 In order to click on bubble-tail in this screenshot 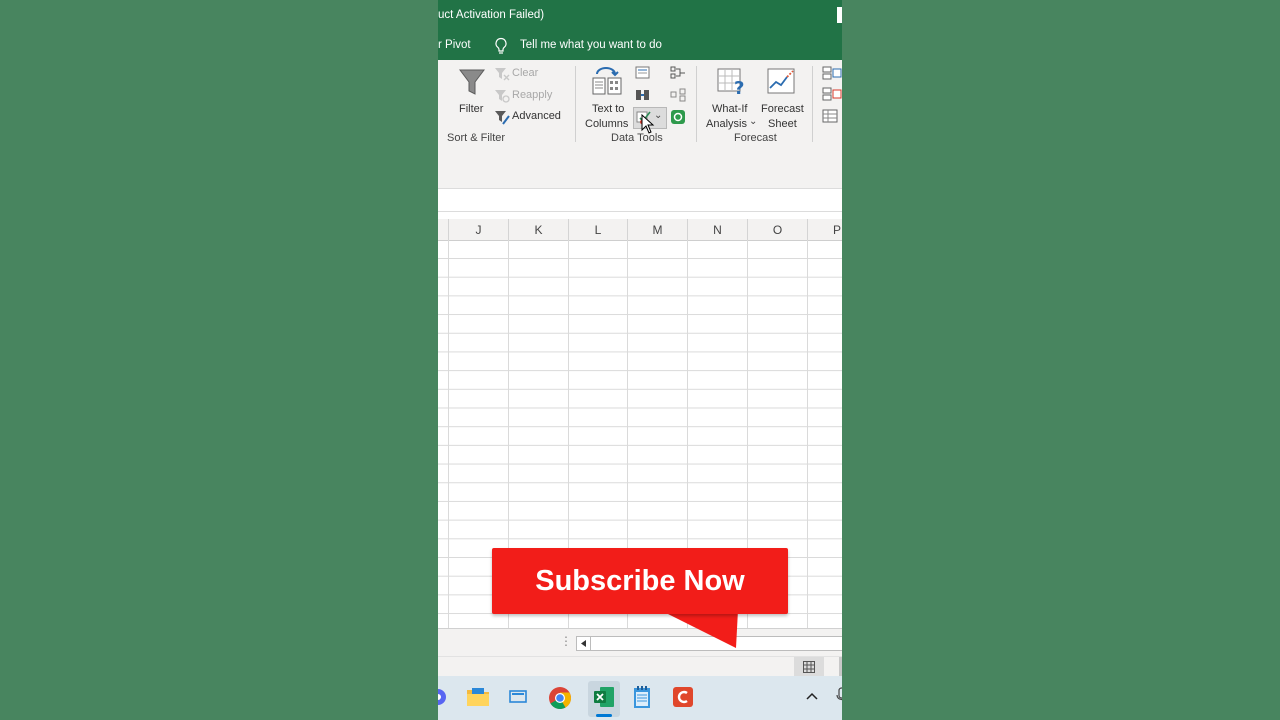, I will do `click(699, 629)`.